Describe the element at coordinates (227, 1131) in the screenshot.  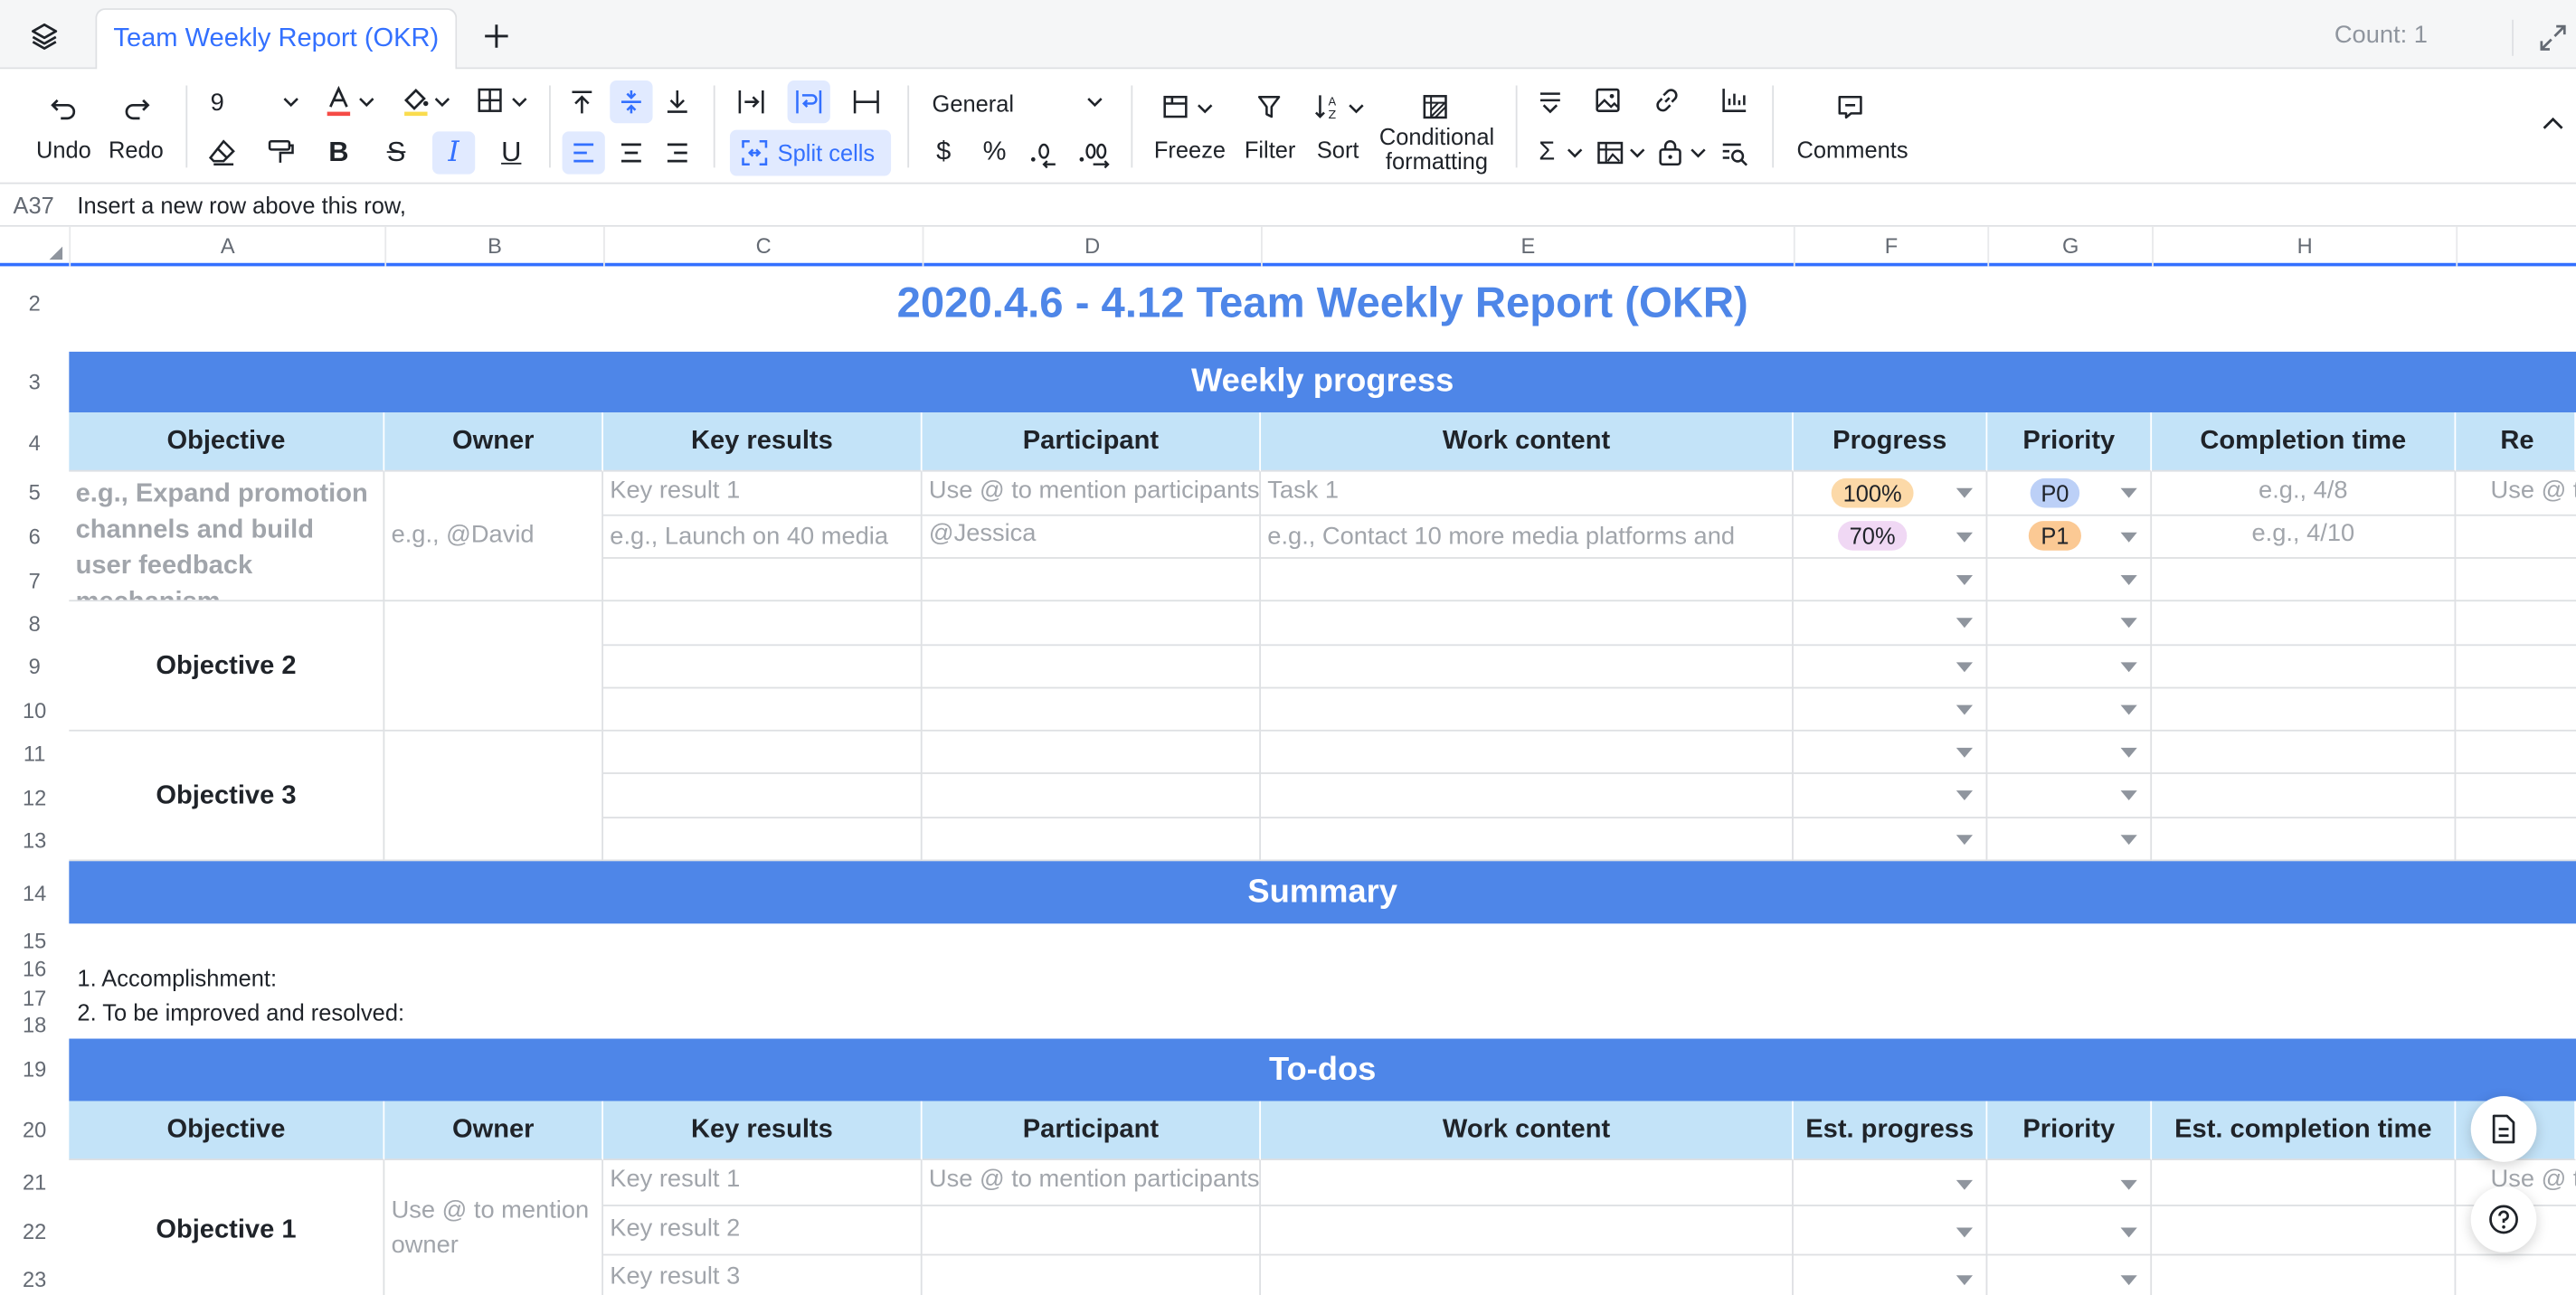
I see `todo-header-objective: Objective` at that location.